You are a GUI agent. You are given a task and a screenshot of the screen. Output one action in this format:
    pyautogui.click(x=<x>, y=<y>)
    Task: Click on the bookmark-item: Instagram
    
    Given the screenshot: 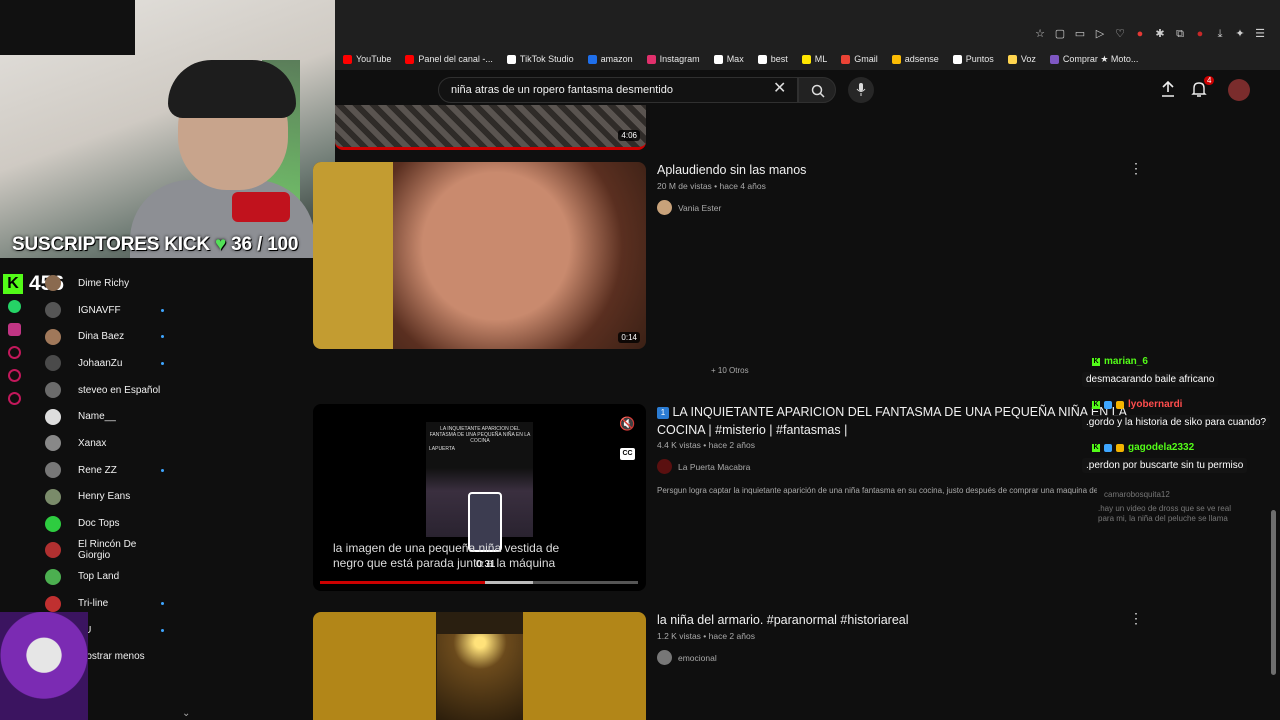 What is the action you would take?
    pyautogui.click(x=673, y=59)
    